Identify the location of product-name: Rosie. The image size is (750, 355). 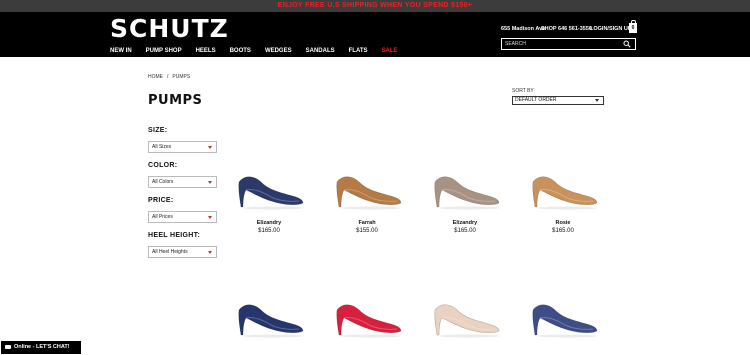
(563, 223).